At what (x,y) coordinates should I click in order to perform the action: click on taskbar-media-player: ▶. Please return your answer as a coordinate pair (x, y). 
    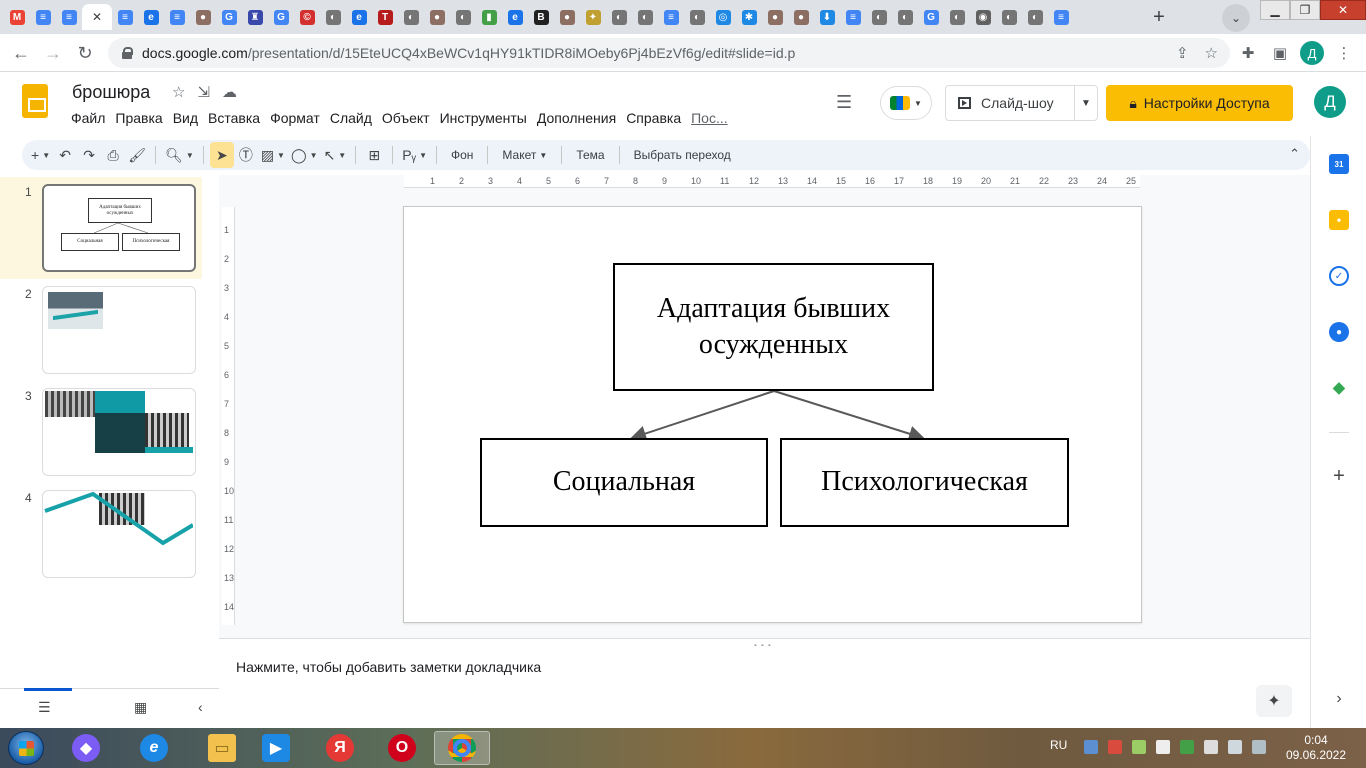
    Looking at the image, I should click on (276, 748).